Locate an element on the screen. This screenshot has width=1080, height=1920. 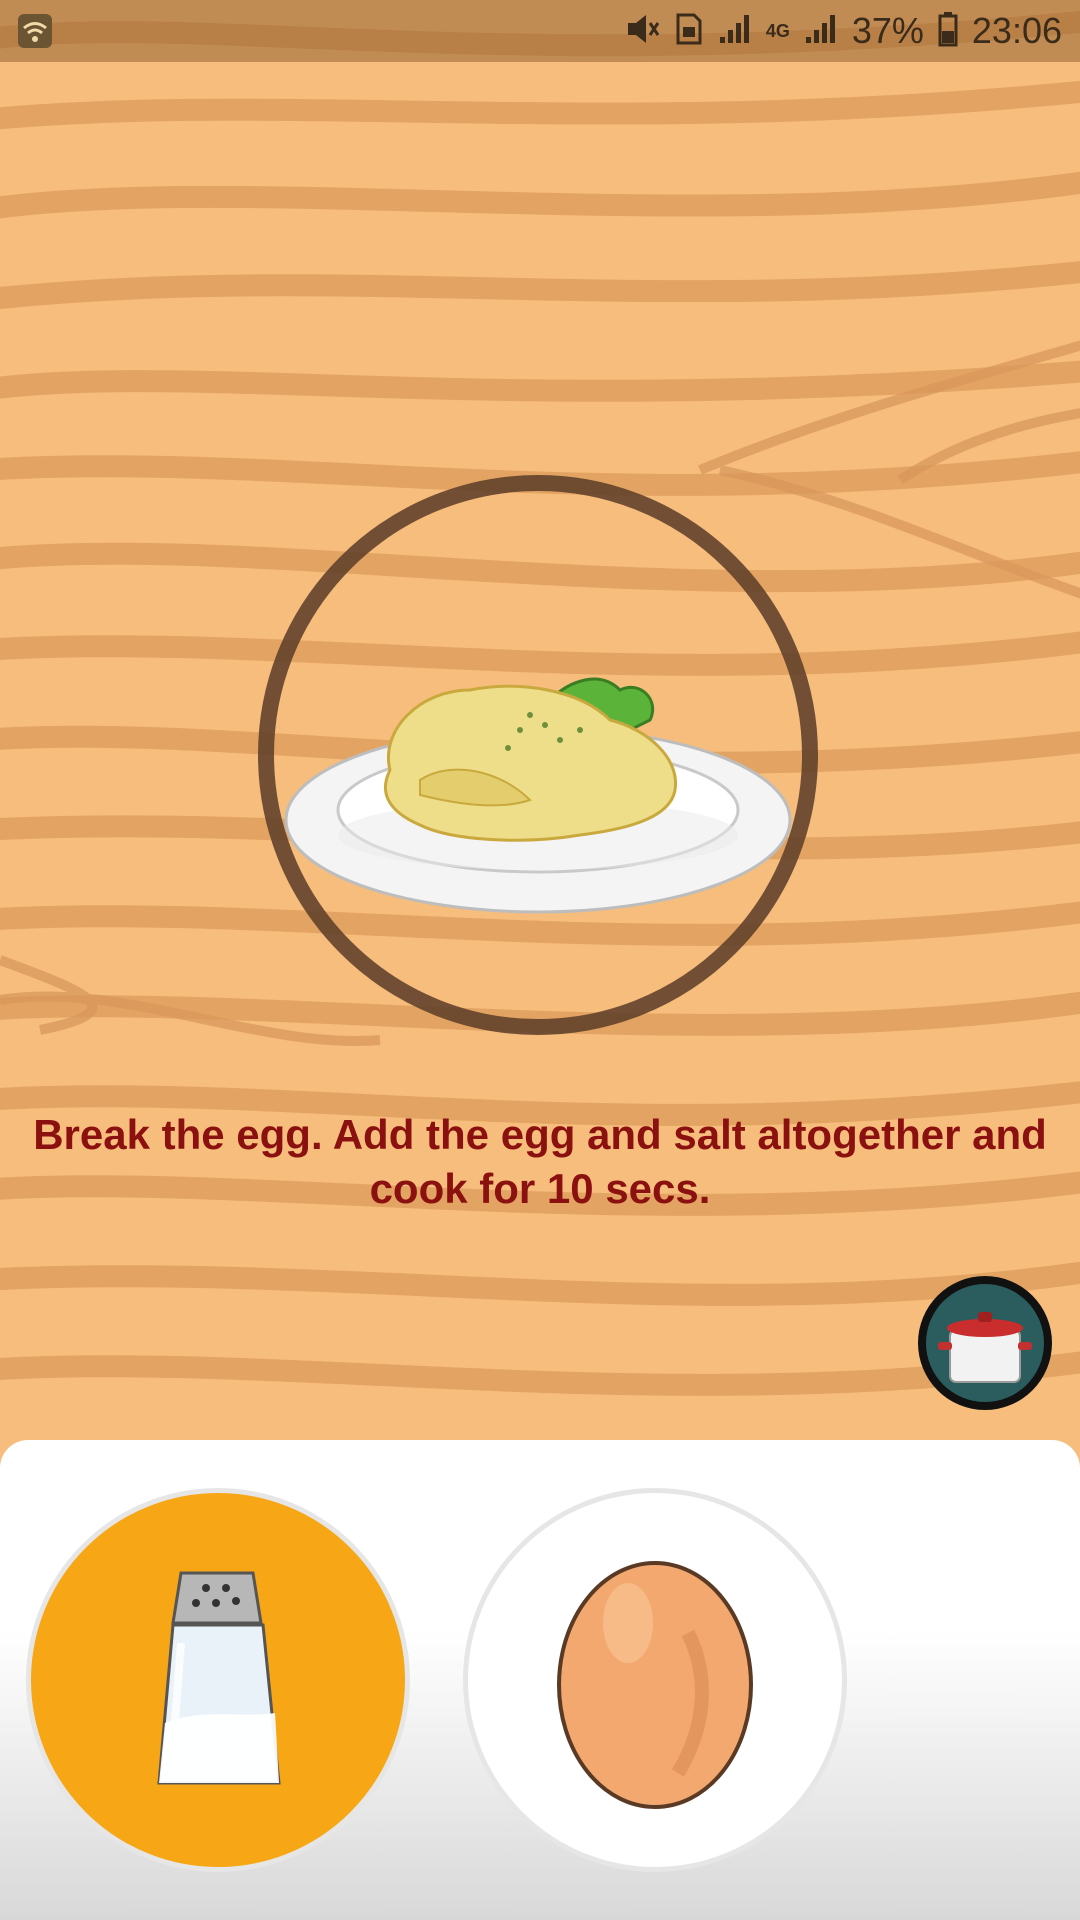
wifi-icon is located at coordinates (35, 31).